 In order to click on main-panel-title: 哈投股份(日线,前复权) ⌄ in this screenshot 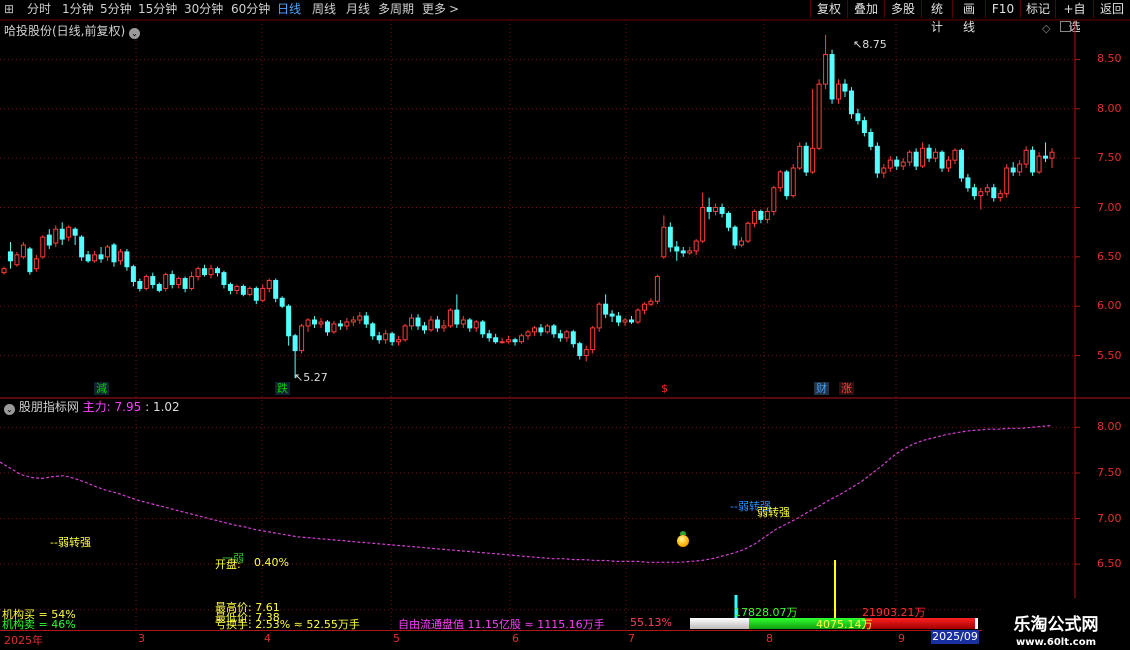, I will do `click(72, 30)`.